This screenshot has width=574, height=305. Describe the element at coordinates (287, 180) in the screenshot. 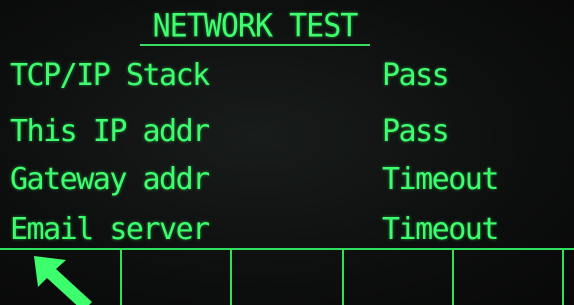

I see `test-row-gateway: Gateway addr Timeout` at that location.